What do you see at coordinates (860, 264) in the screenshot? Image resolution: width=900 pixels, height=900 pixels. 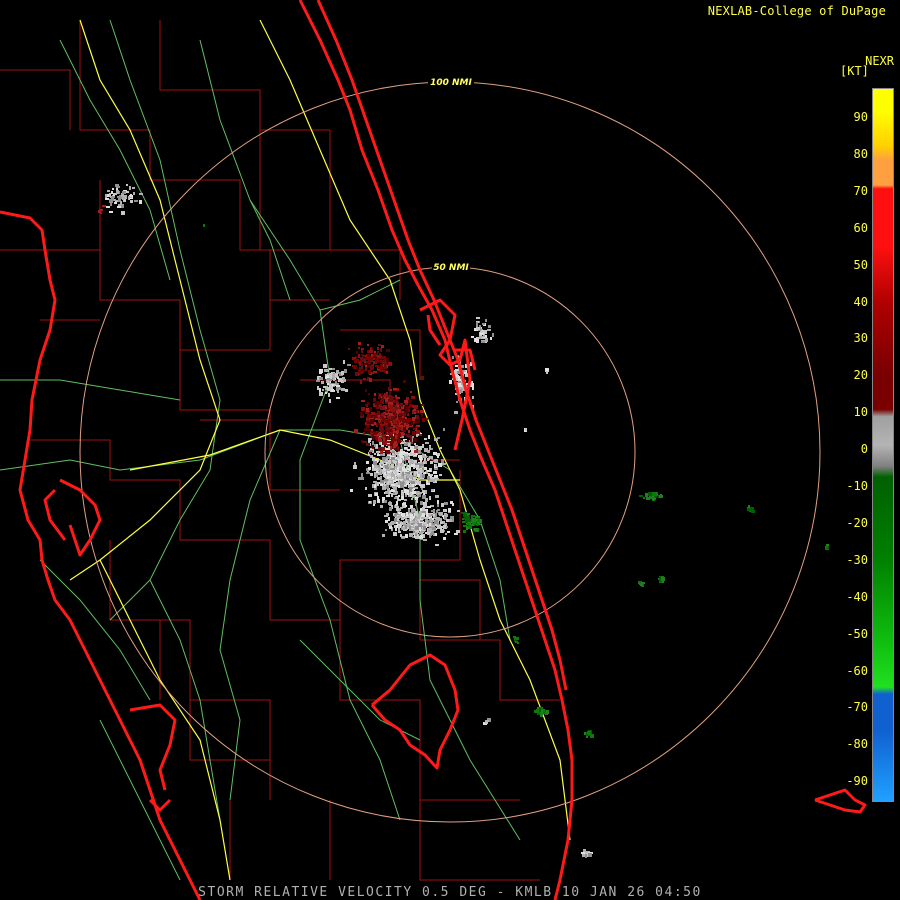 I see `colorbar-tick: 50` at bounding box center [860, 264].